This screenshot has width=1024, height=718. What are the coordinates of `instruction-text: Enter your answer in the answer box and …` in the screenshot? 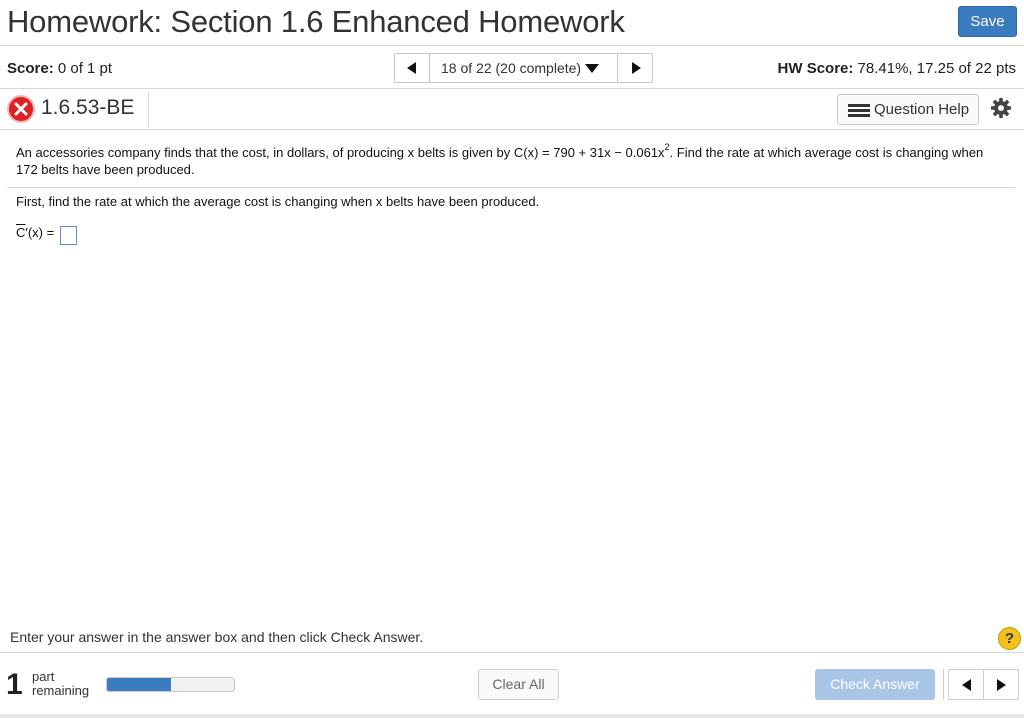 It's located at (217, 637).